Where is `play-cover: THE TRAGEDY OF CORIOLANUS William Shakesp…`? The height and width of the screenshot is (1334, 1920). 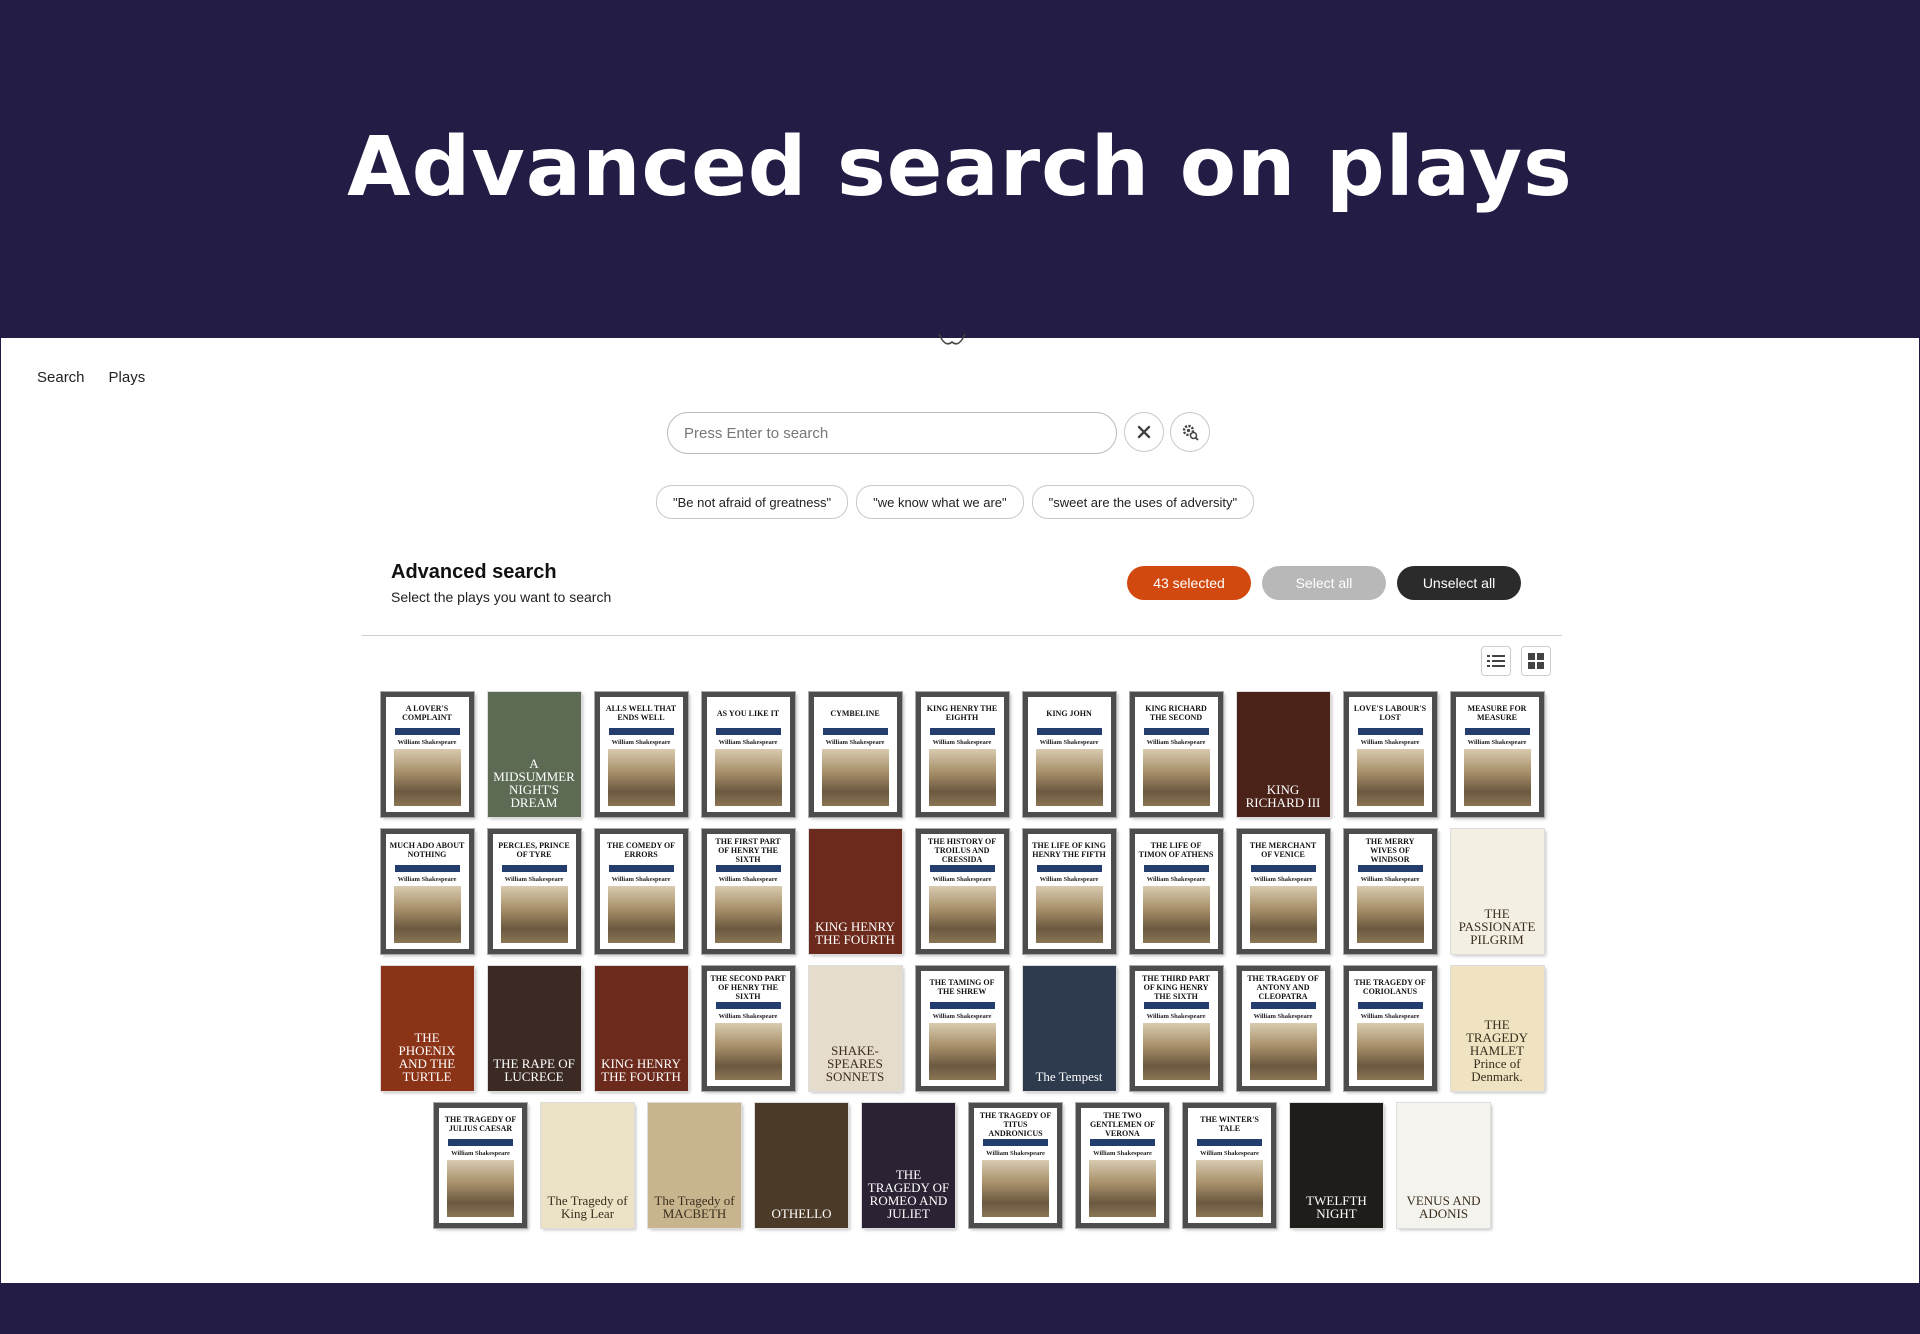
play-cover: THE TRAGEDY OF CORIOLANUS William Shakesp… is located at coordinates (1390, 1028).